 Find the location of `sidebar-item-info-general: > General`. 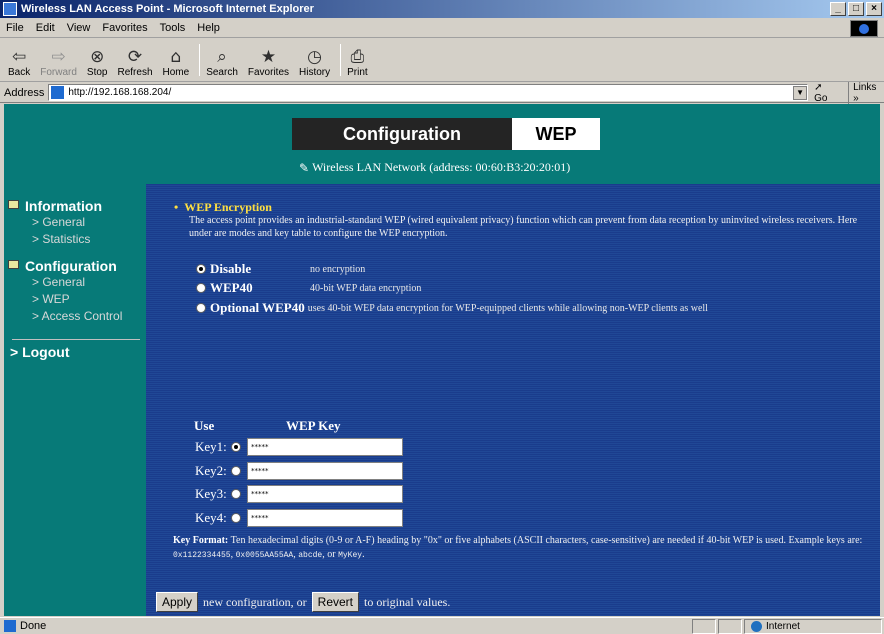

sidebar-item-info-general: > General is located at coordinates (78, 222).